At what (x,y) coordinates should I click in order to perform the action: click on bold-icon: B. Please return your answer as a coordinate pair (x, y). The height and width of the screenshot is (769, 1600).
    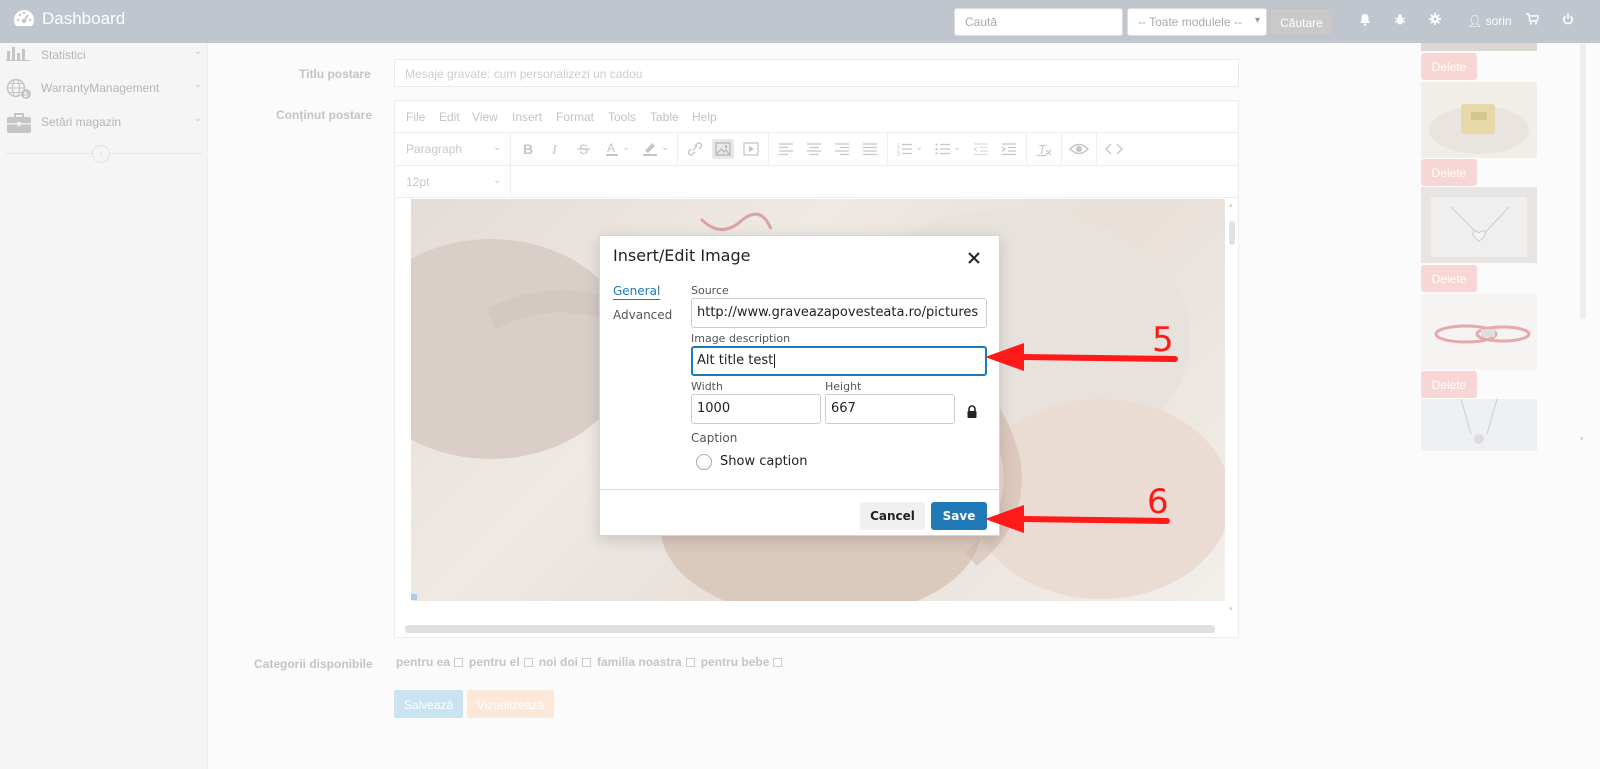
    Looking at the image, I should click on (528, 149).